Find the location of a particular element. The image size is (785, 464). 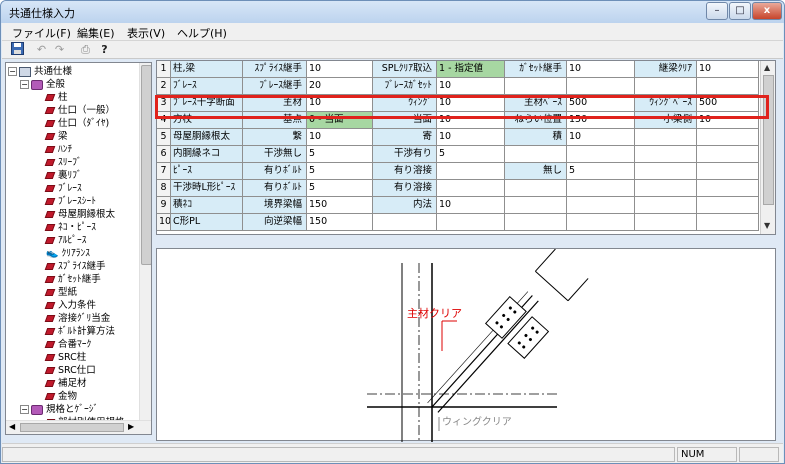

tree-item: 👟 ｸﾘｱﾗﾝｽ is located at coordinates (68, 253).